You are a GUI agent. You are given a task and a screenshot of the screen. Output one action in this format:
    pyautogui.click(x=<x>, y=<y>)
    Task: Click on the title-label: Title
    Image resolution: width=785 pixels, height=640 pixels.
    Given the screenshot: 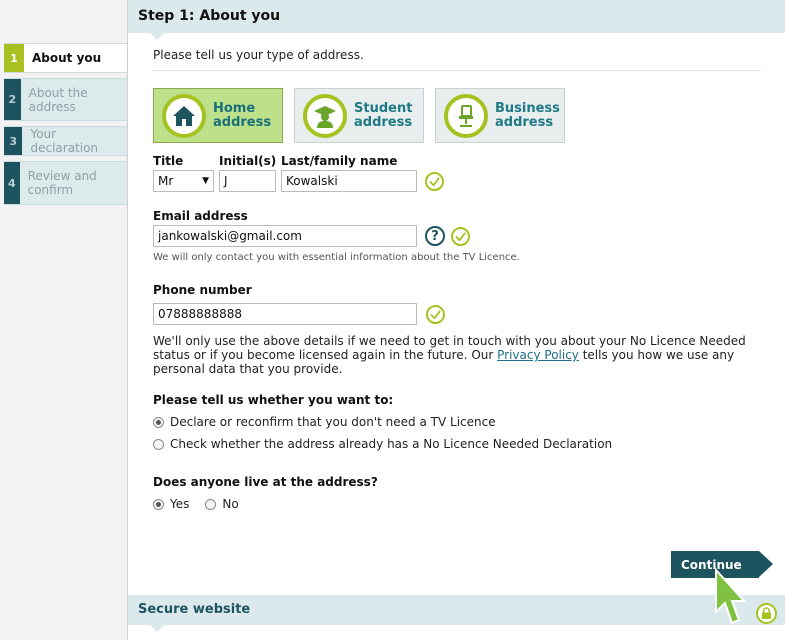 What is the action you would take?
    pyautogui.click(x=168, y=161)
    